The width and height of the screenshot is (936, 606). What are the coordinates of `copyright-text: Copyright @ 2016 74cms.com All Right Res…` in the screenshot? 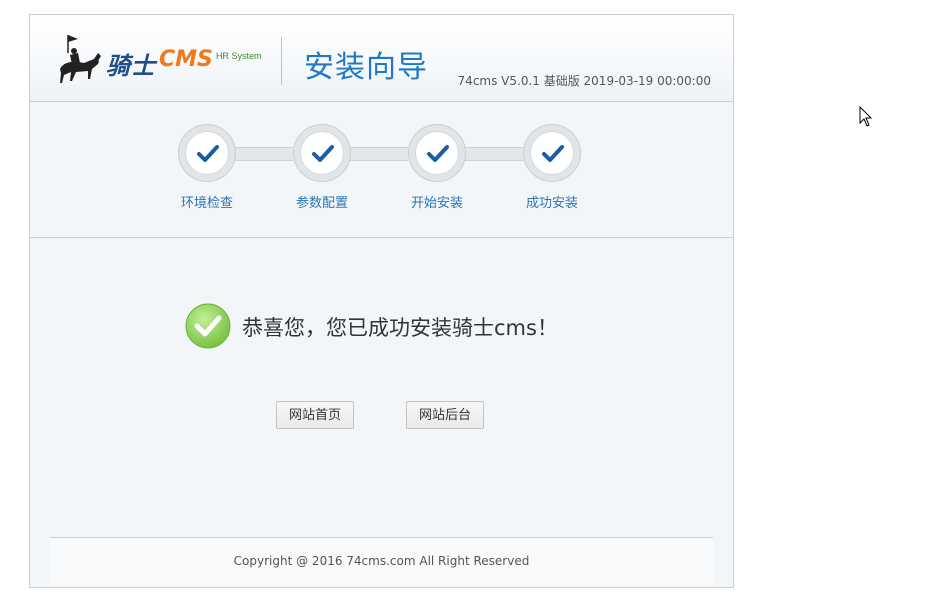 It's located at (381, 561).